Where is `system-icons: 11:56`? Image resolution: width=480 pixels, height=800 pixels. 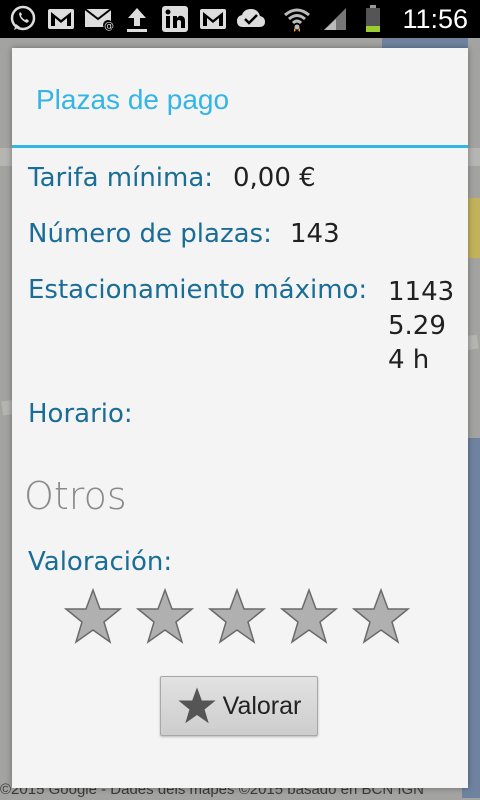 system-icons: 11:56 is located at coordinates (381, 19).